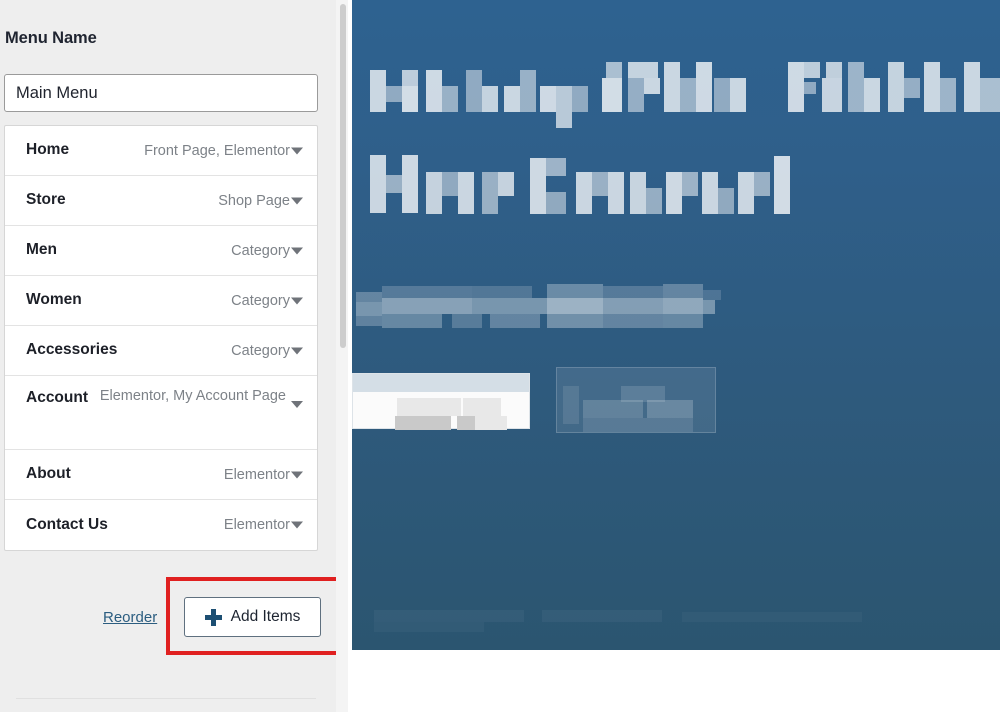 The image size is (1000, 712). I want to click on panel-divider, so click(166, 698).